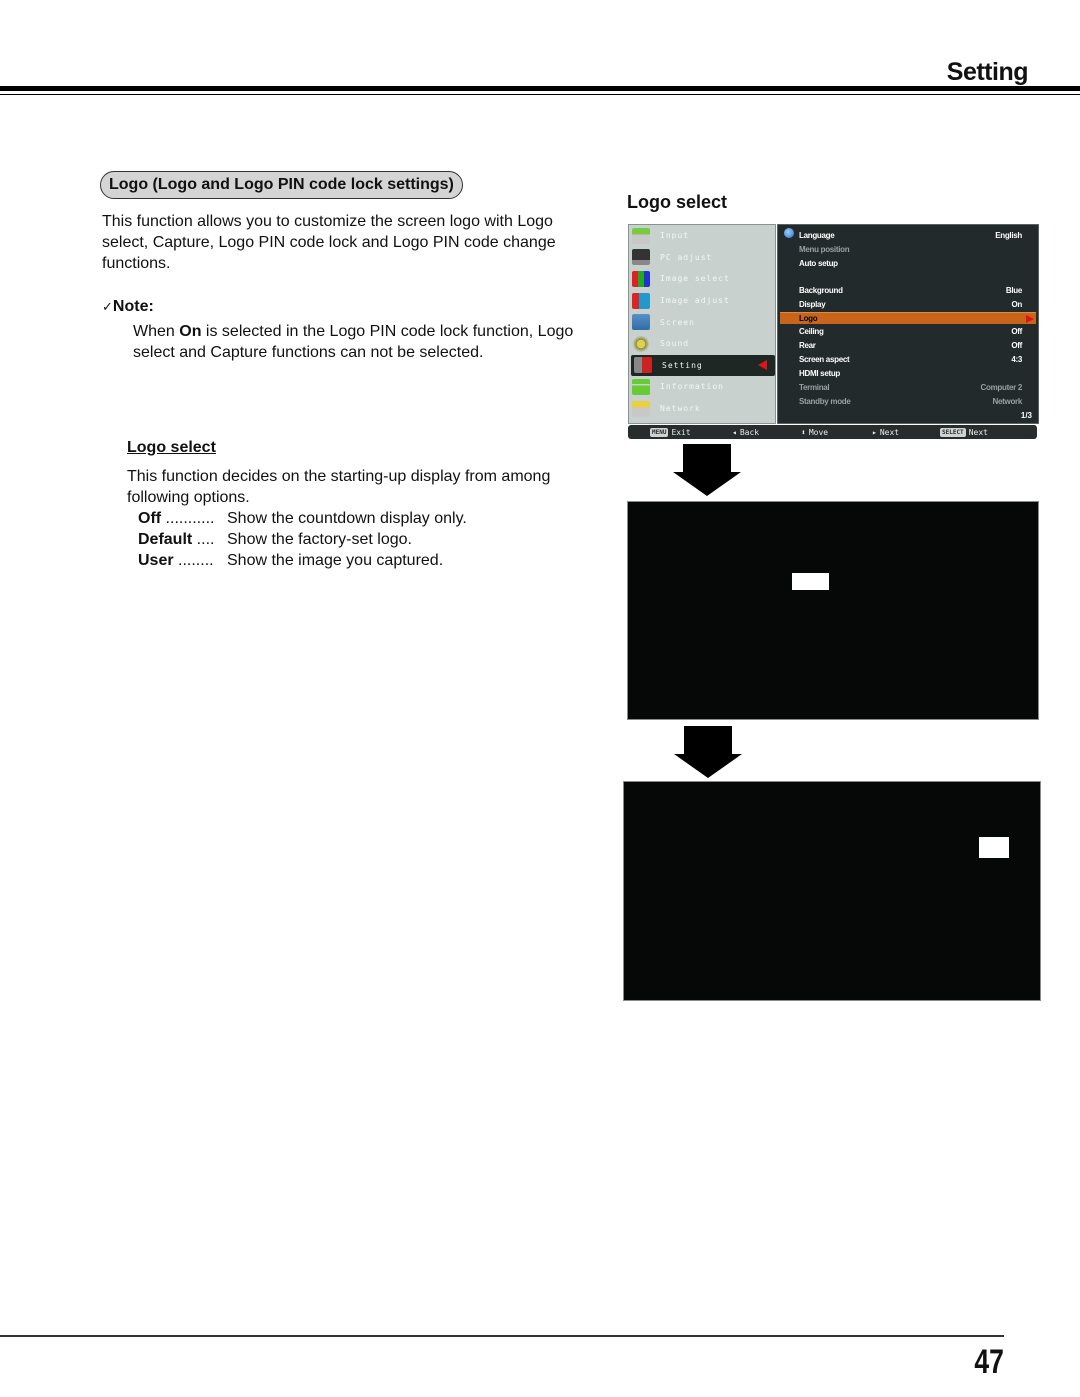 This screenshot has width=1080, height=1397. I want to click on countdown-placeholder, so click(994, 847).